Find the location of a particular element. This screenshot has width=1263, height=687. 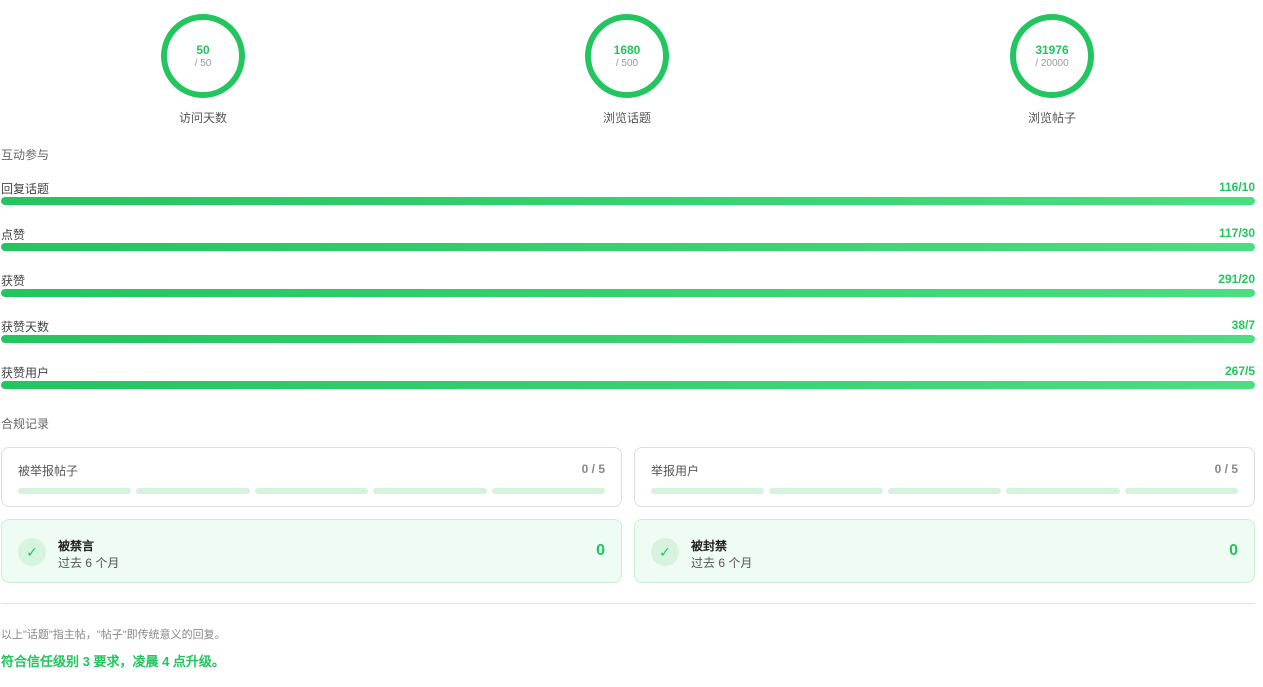

card-title: 被举报帖子 is located at coordinates (48, 471).